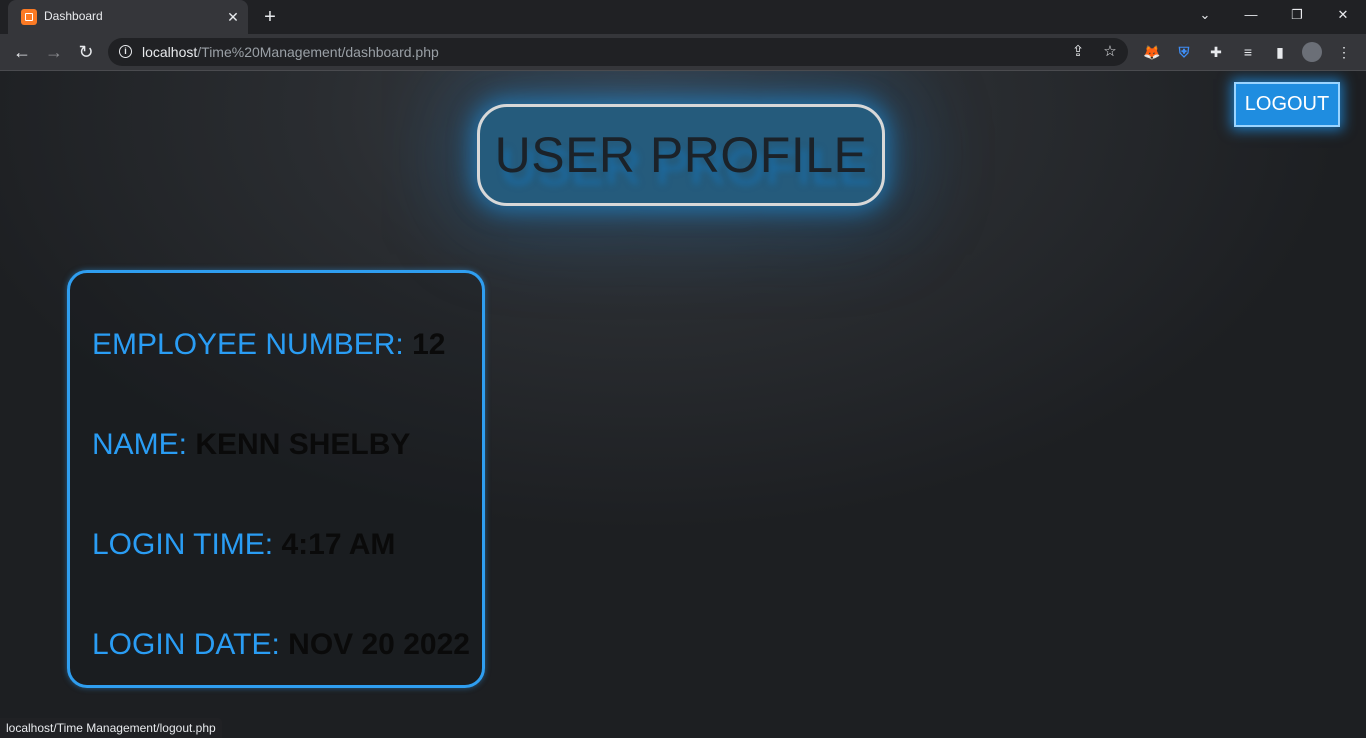 Image resolution: width=1366 pixels, height=738 pixels. What do you see at coordinates (1152, 52) in the screenshot?
I see `metamask-extension-icon: 🦊` at bounding box center [1152, 52].